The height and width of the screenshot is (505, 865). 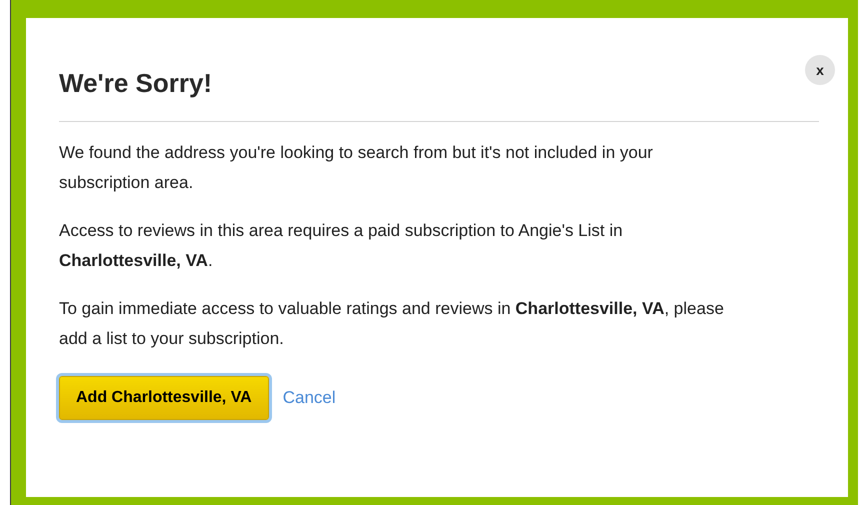 I want to click on add-subscription-button: Add Charlottesville, VA, so click(x=164, y=398).